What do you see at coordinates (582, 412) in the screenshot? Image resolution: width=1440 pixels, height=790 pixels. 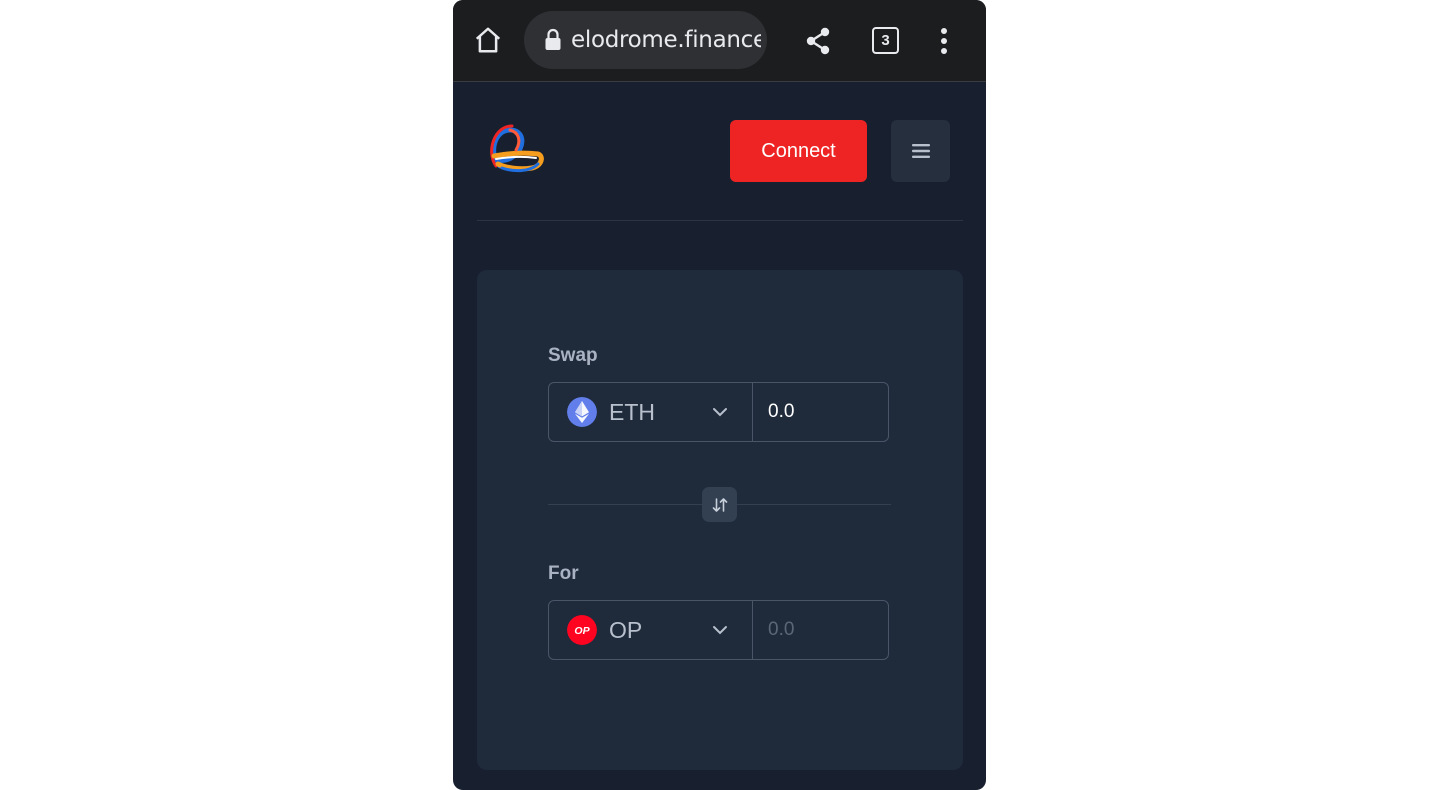 I see `eth-icon` at bounding box center [582, 412].